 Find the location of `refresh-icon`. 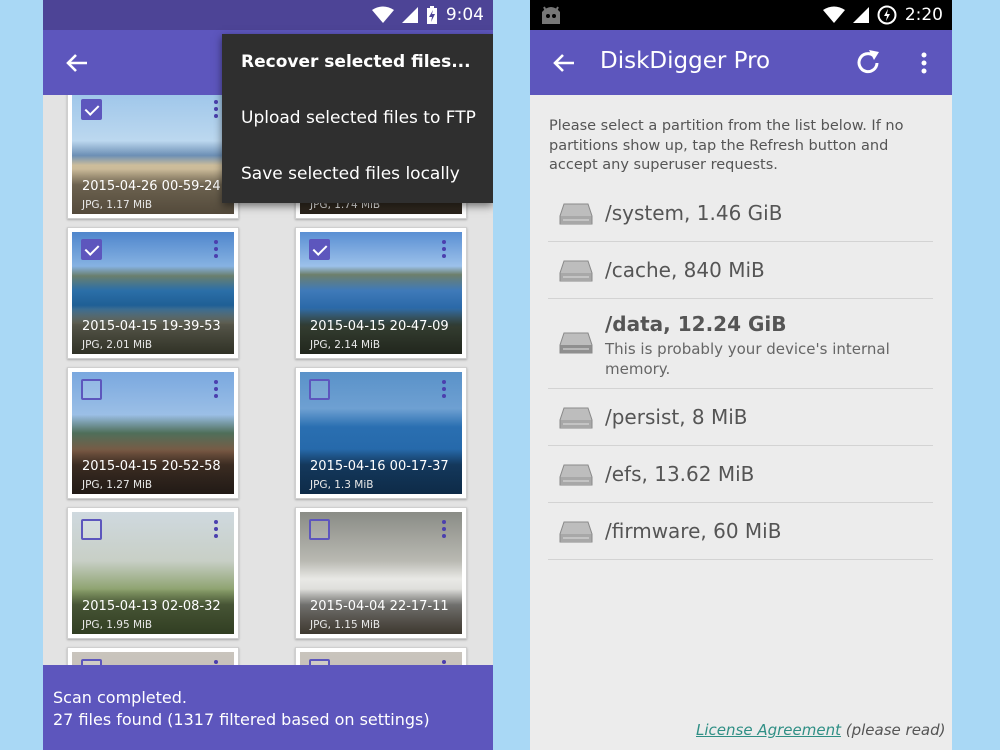

refresh-icon is located at coordinates (868, 62).